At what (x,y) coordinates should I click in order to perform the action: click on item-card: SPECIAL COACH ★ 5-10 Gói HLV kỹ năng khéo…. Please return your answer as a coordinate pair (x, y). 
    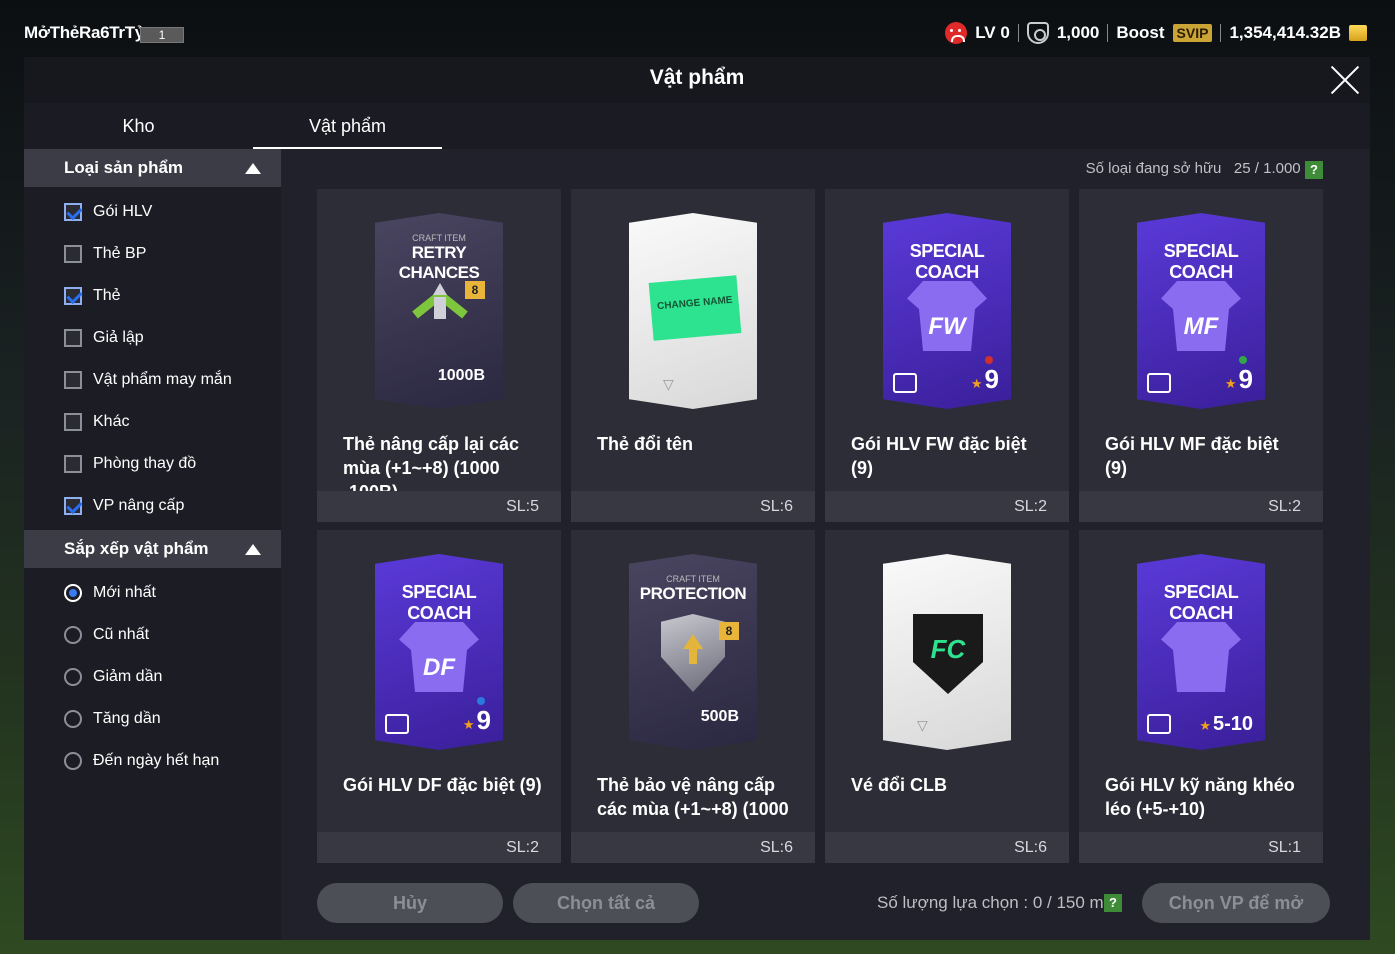
    Looking at the image, I should click on (1201, 696).